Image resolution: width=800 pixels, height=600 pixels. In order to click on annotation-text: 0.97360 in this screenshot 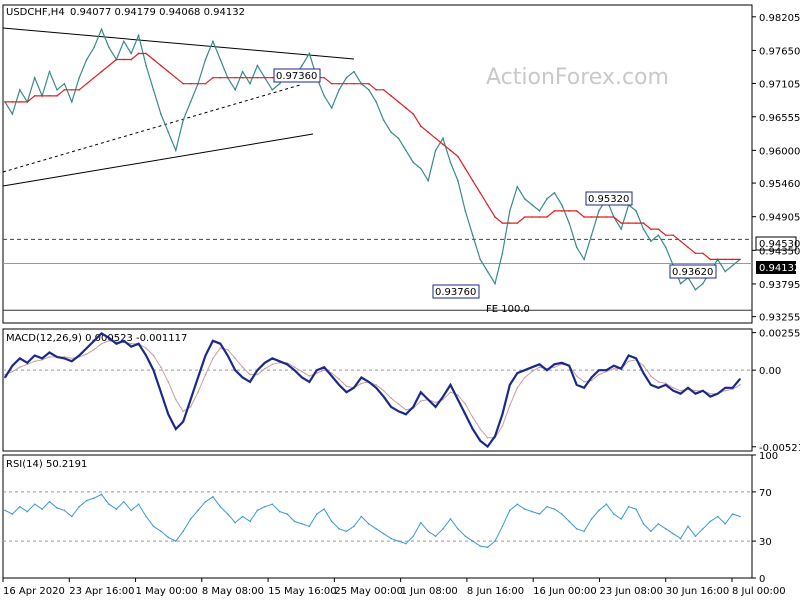, I will do `click(296, 76)`.